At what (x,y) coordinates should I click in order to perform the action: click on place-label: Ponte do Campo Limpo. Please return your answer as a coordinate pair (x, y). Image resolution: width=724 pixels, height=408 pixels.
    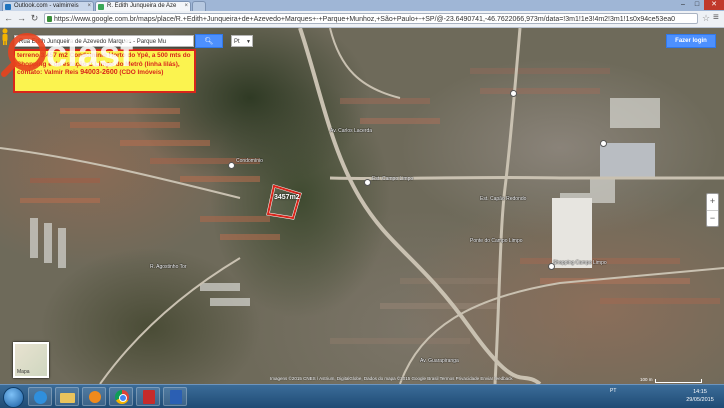
    Looking at the image, I should click on (496, 241).